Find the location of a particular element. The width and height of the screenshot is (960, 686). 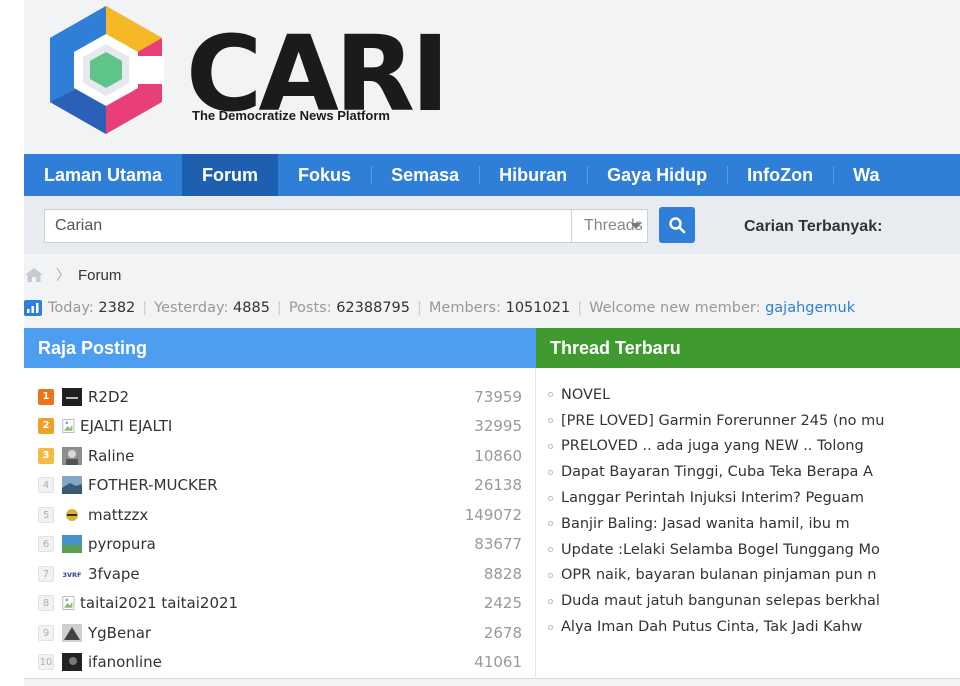

list-item: Alya Iman Dah Putus Cinta, Tak Jadi Kahw is located at coordinates (752, 627).